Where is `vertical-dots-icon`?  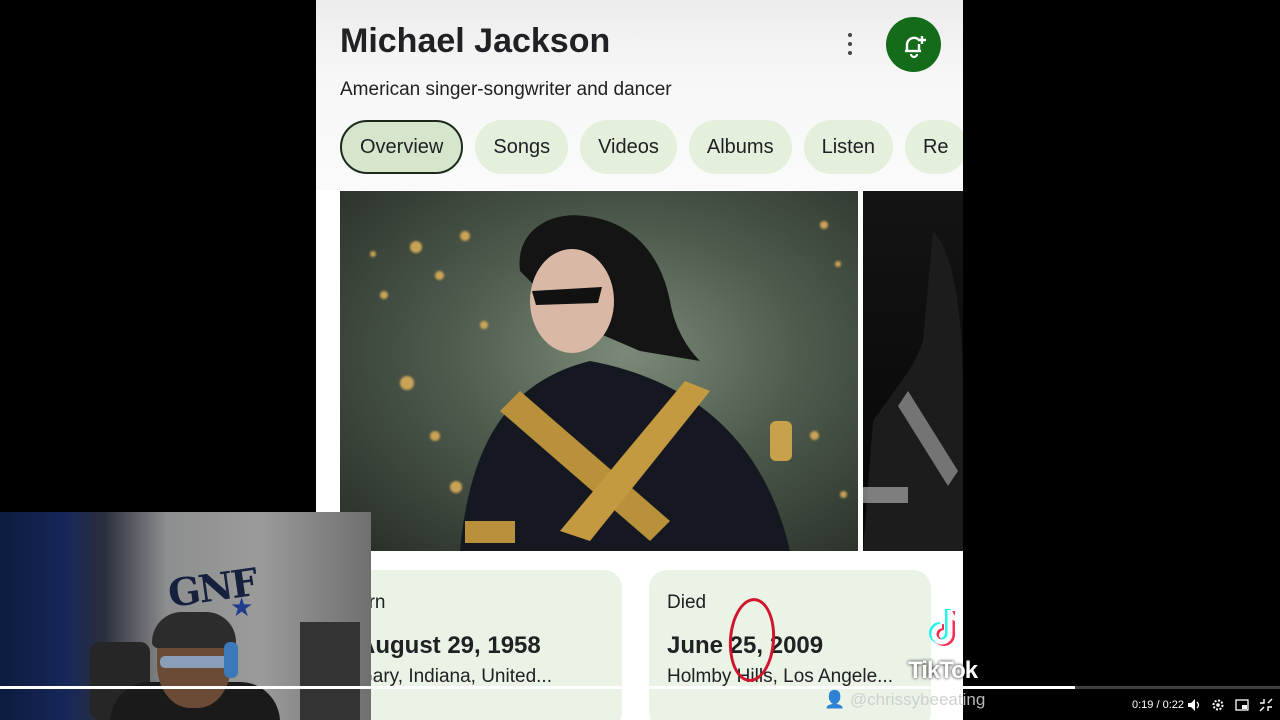 vertical-dots-icon is located at coordinates (850, 44).